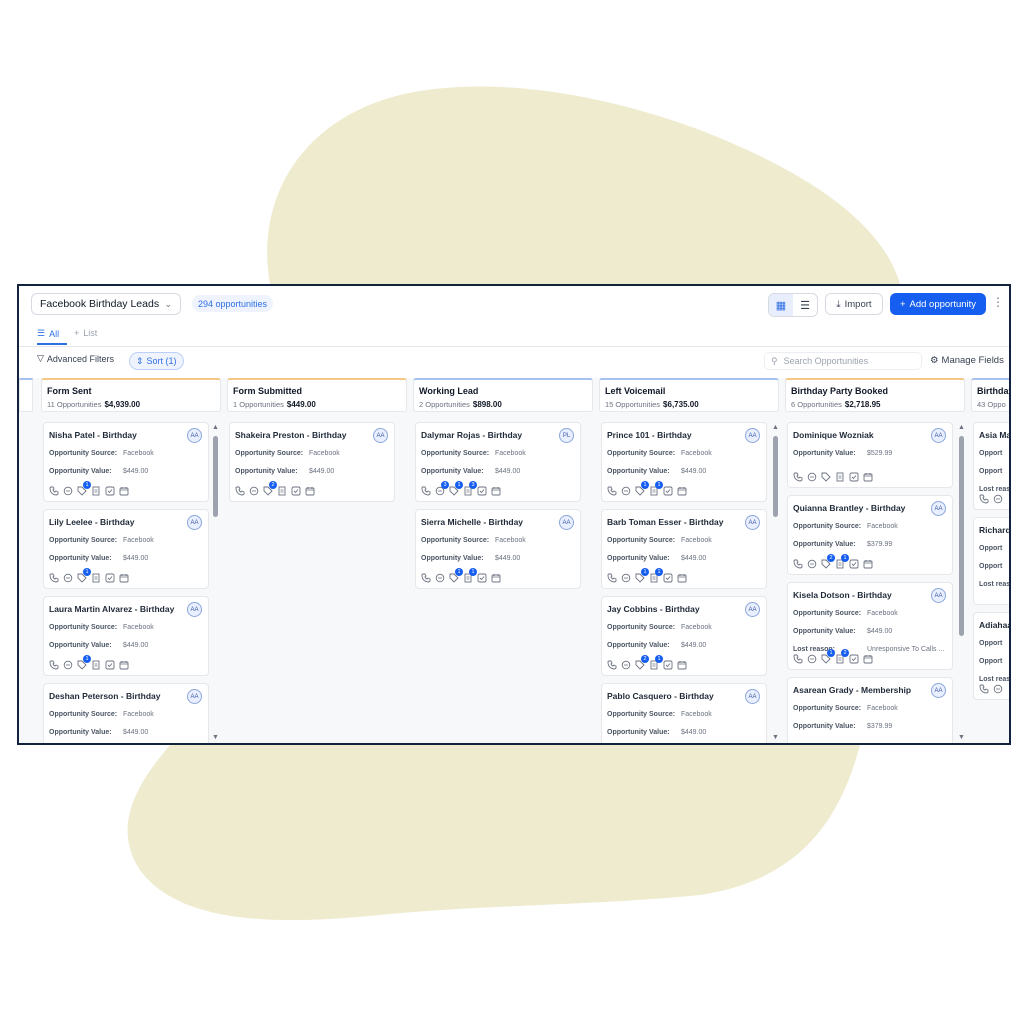 The width and height of the screenshot is (1030, 1030). I want to click on tab-all: ☰ All, so click(48, 333).